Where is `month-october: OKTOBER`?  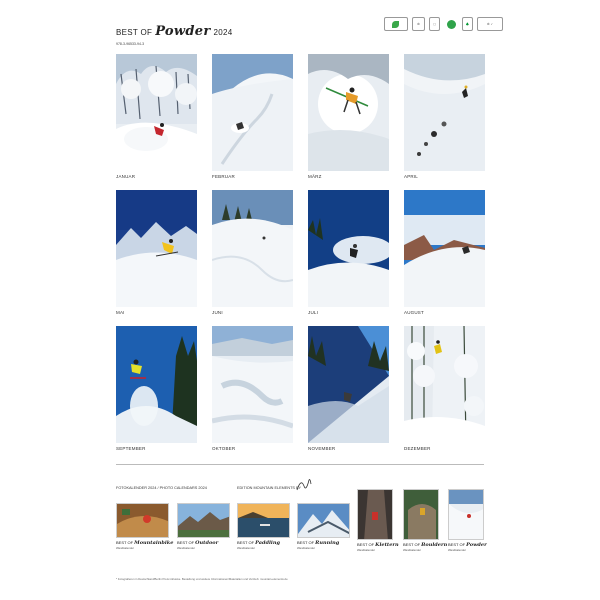
month-october: OKTOBER is located at coordinates (252, 388).